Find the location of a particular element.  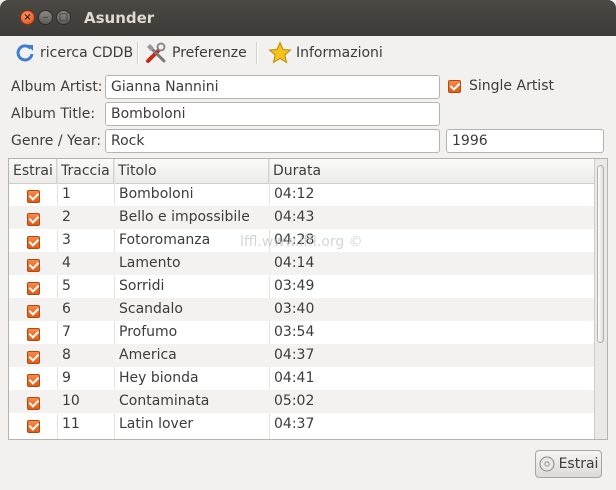

table-row: 5 Sorridi 03:49 is located at coordinates (303, 286).